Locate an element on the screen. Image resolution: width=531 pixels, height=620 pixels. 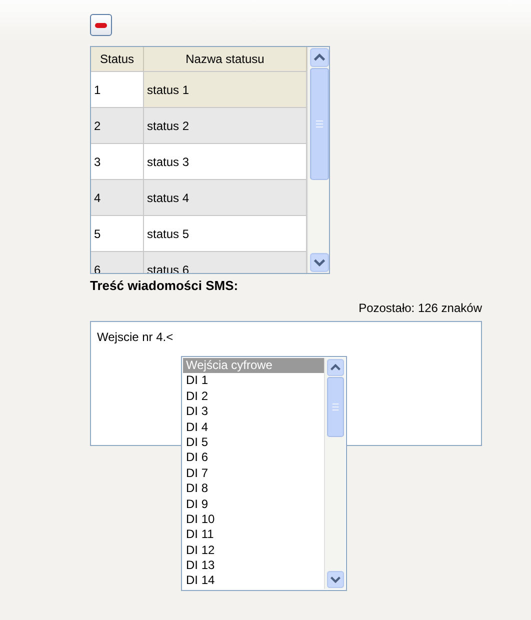
remaining-characters: Pozostało: 126 znaków is located at coordinates (420, 308).